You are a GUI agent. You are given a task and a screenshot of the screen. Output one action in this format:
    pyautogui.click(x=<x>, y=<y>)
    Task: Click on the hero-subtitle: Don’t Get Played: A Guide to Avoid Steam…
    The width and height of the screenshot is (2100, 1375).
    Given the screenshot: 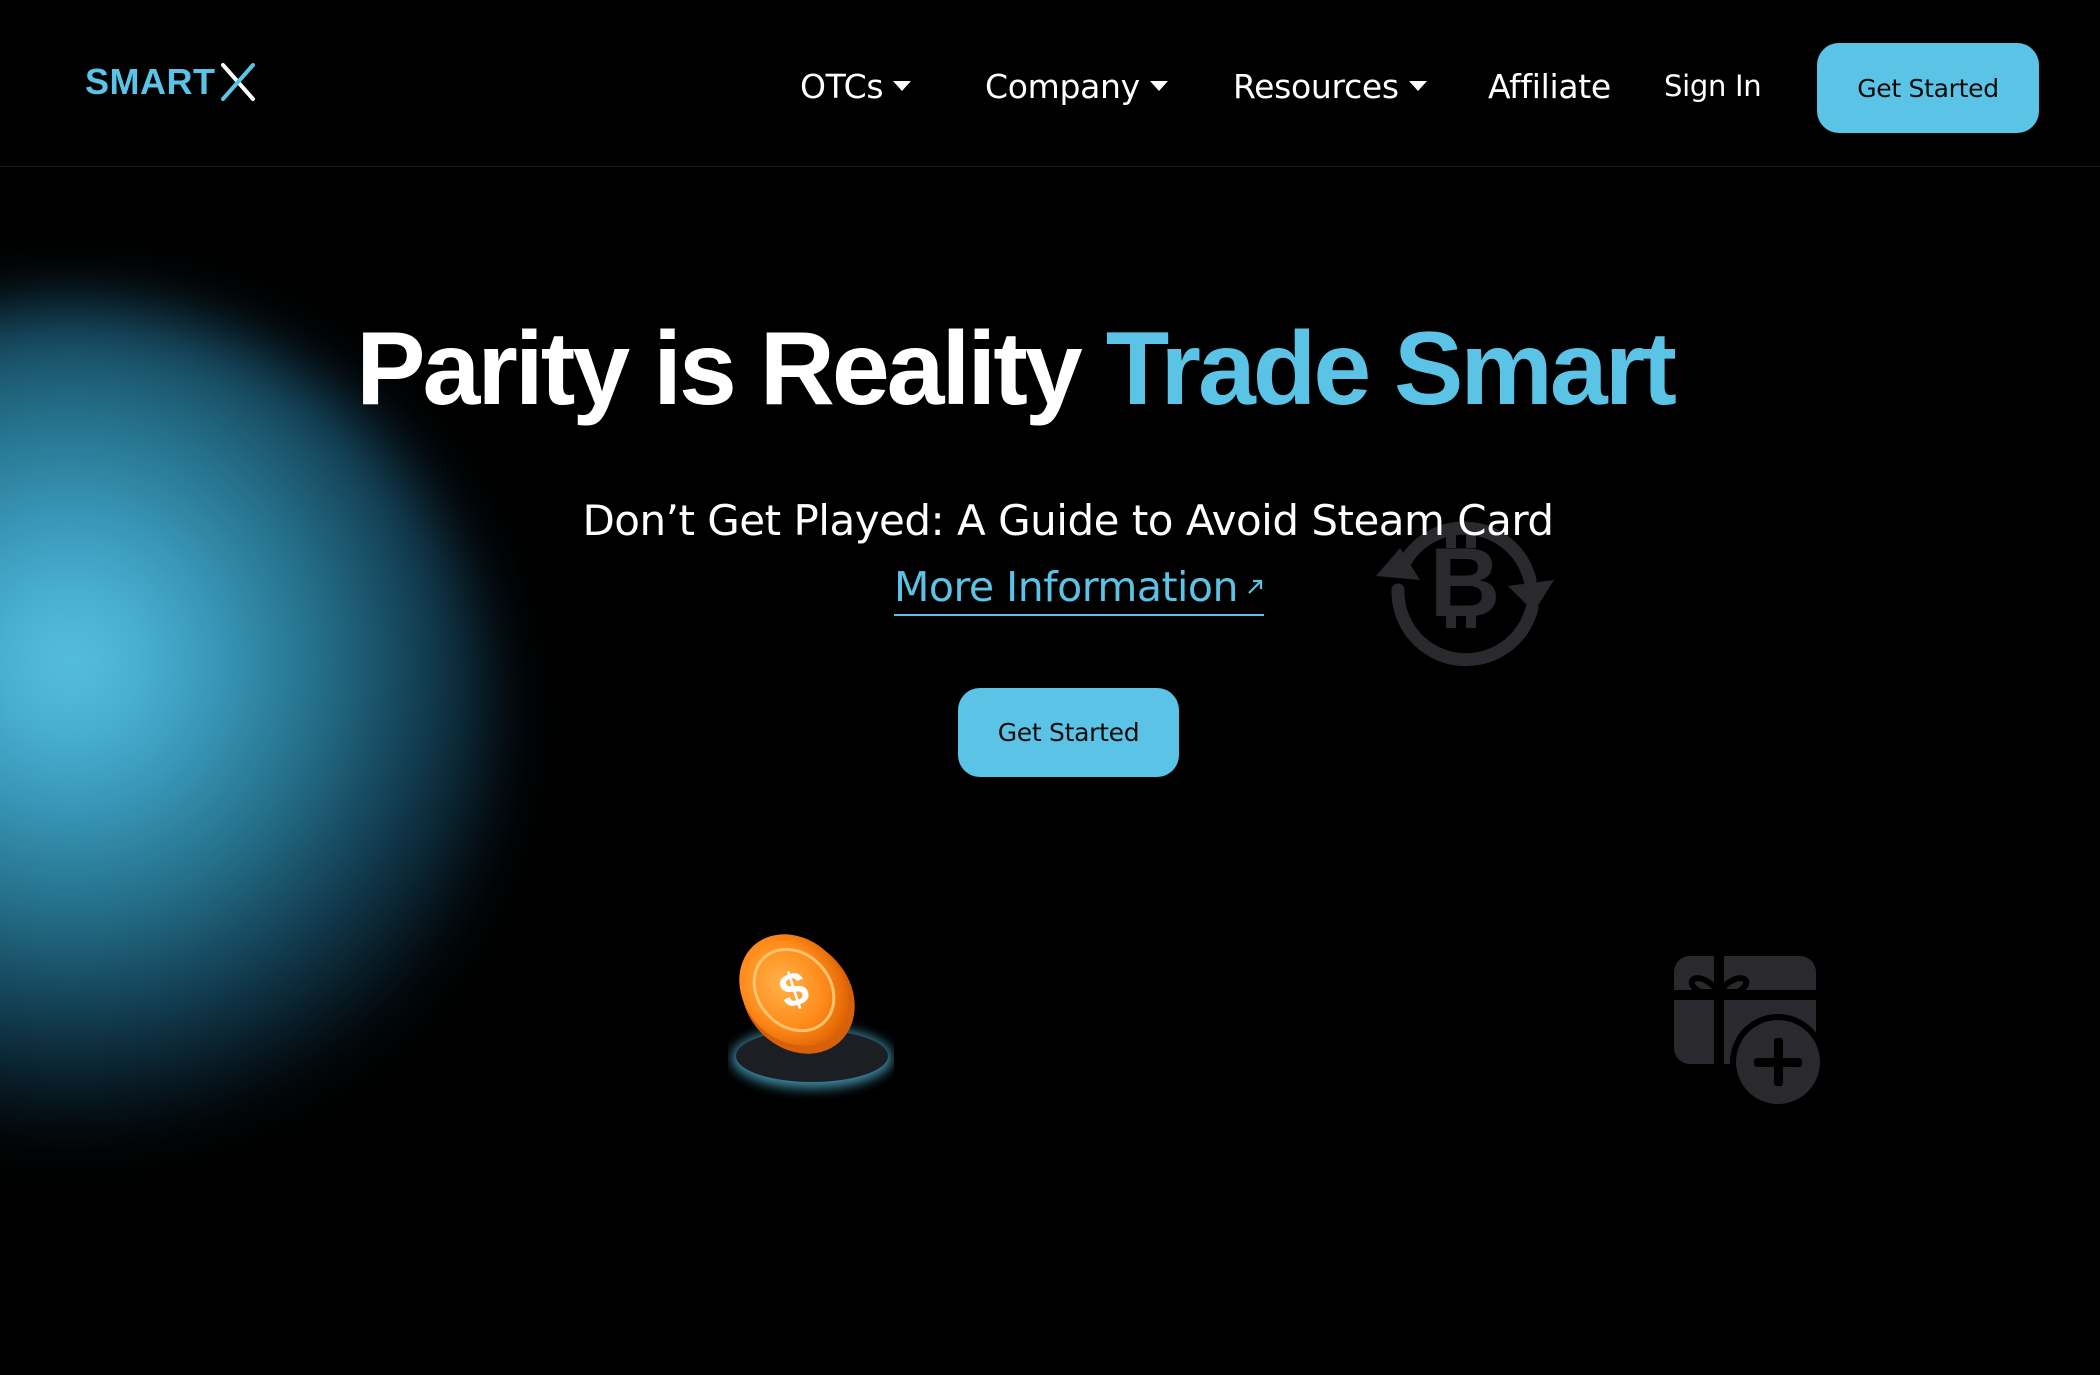 What is the action you would take?
    pyautogui.click(x=1068, y=520)
    